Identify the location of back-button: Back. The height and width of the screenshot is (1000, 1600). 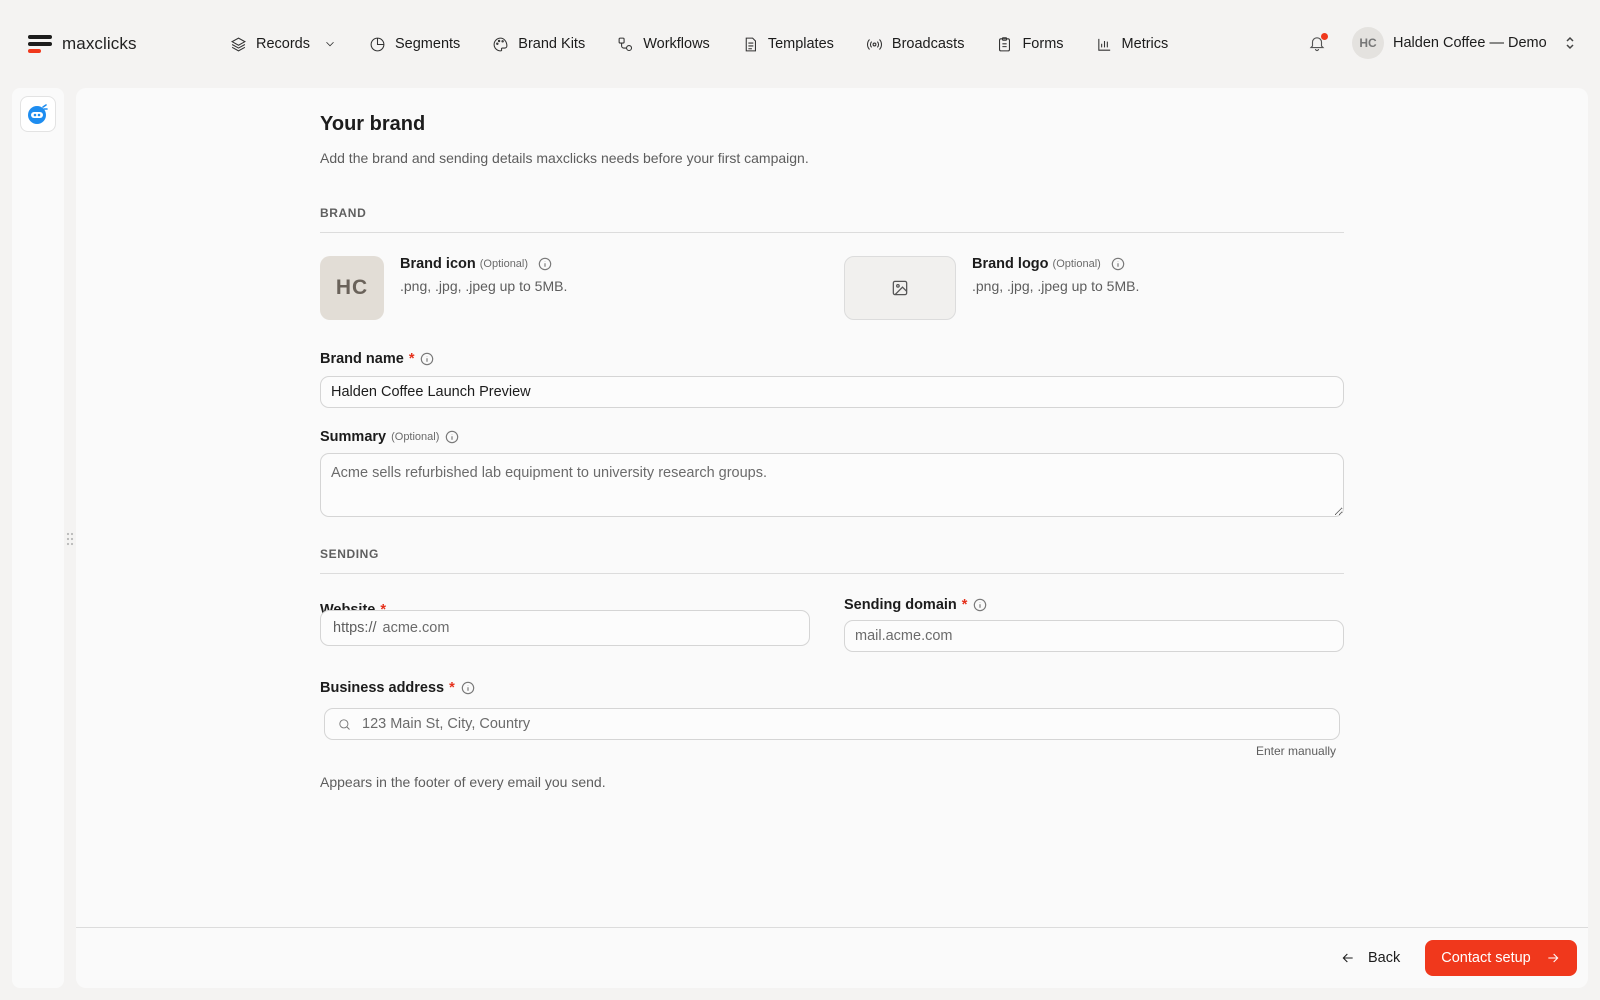
(1370, 958).